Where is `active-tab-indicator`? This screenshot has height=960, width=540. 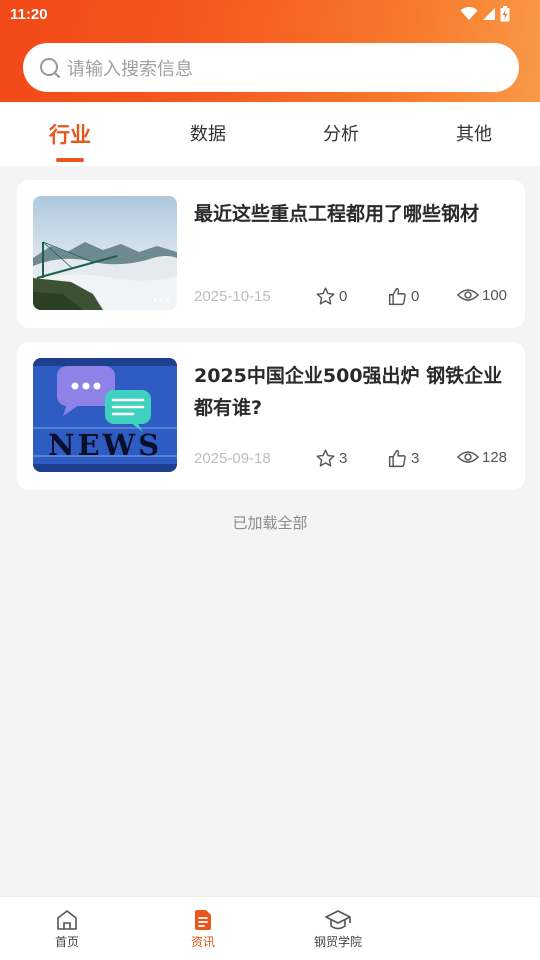
active-tab-indicator is located at coordinates (70, 160).